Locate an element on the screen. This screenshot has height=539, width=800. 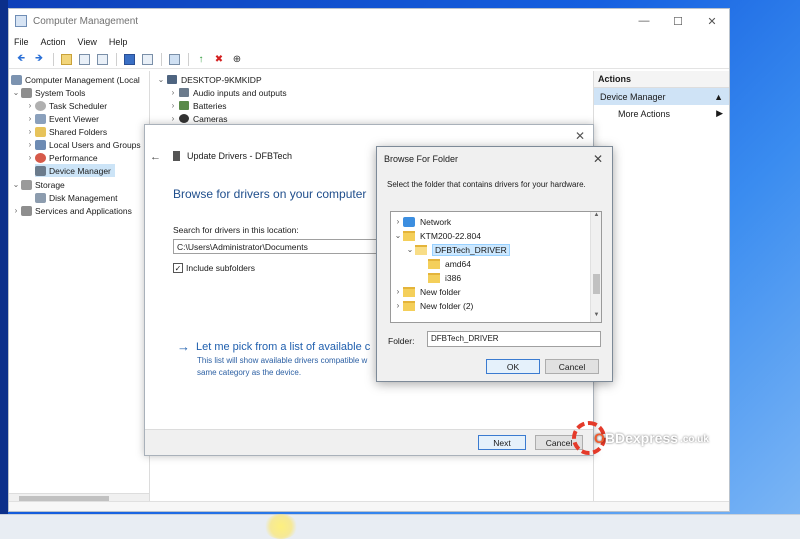
device-category: › Batteries is located at coordinates (197, 105).